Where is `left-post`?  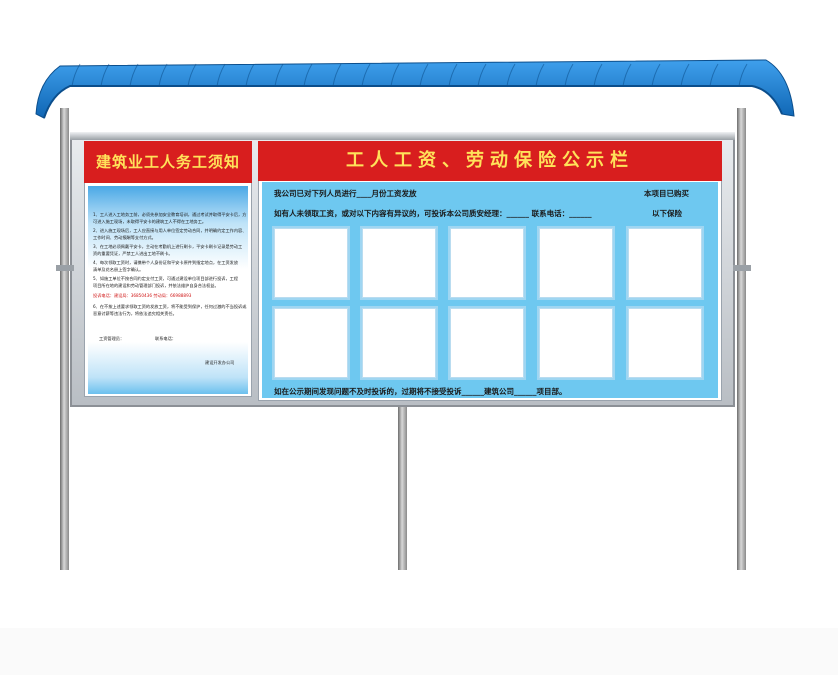 left-post is located at coordinates (64, 339).